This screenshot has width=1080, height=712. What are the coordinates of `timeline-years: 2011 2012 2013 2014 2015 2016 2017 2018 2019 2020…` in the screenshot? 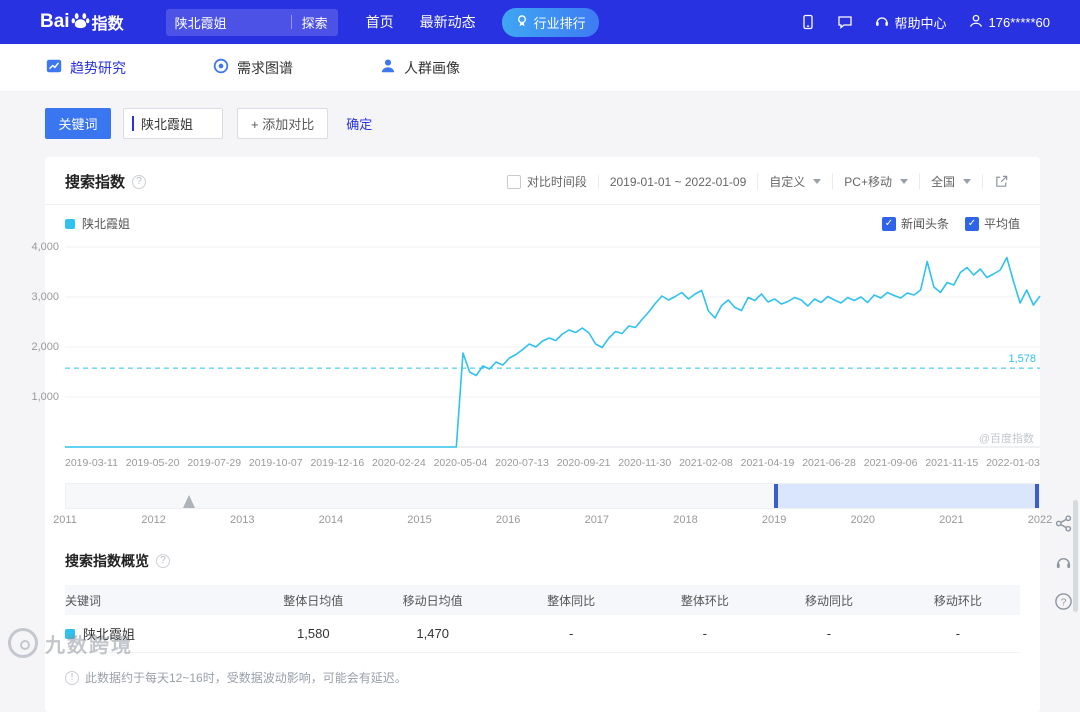 It's located at (552, 521).